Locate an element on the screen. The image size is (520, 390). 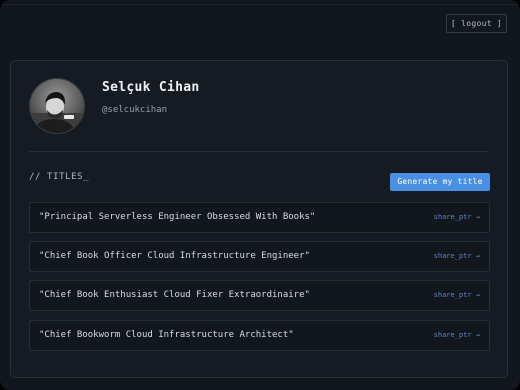
section-divider is located at coordinates (259, 151).